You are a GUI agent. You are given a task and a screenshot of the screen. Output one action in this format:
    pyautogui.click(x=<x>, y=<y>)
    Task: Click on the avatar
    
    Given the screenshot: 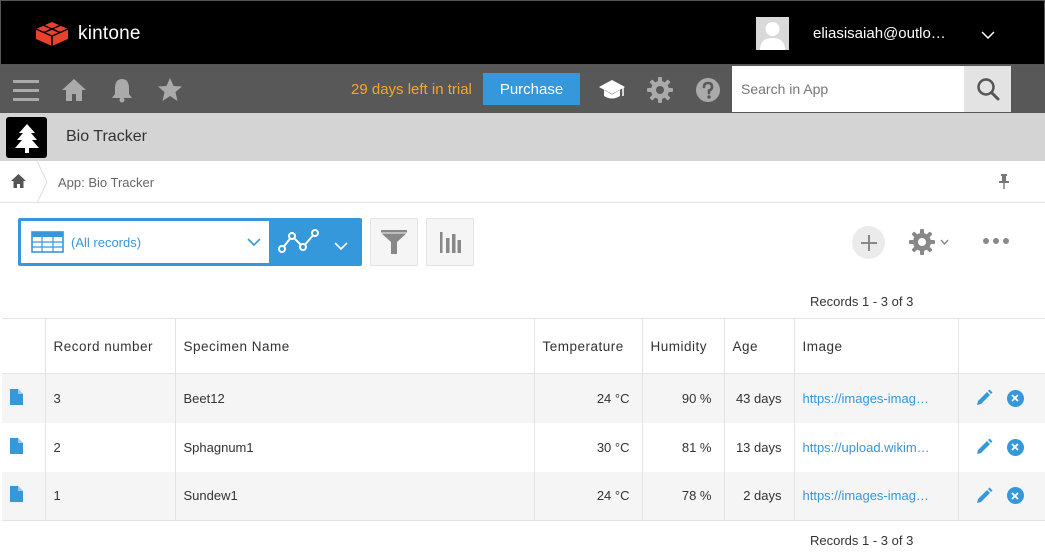 What is the action you would take?
    pyautogui.click(x=772, y=33)
    